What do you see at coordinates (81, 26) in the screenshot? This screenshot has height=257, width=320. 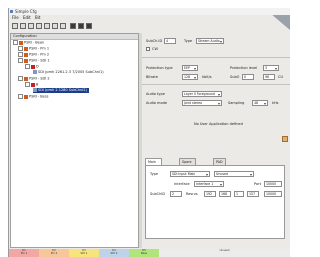 I see `grid-alt-icon` at bounding box center [81, 26].